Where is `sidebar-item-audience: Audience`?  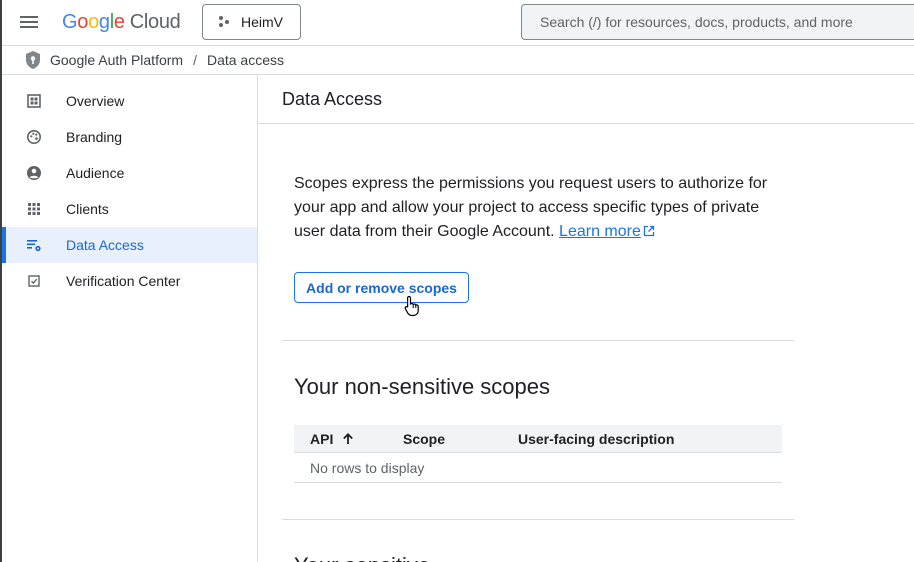
sidebar-item-audience: Audience is located at coordinates (129, 173).